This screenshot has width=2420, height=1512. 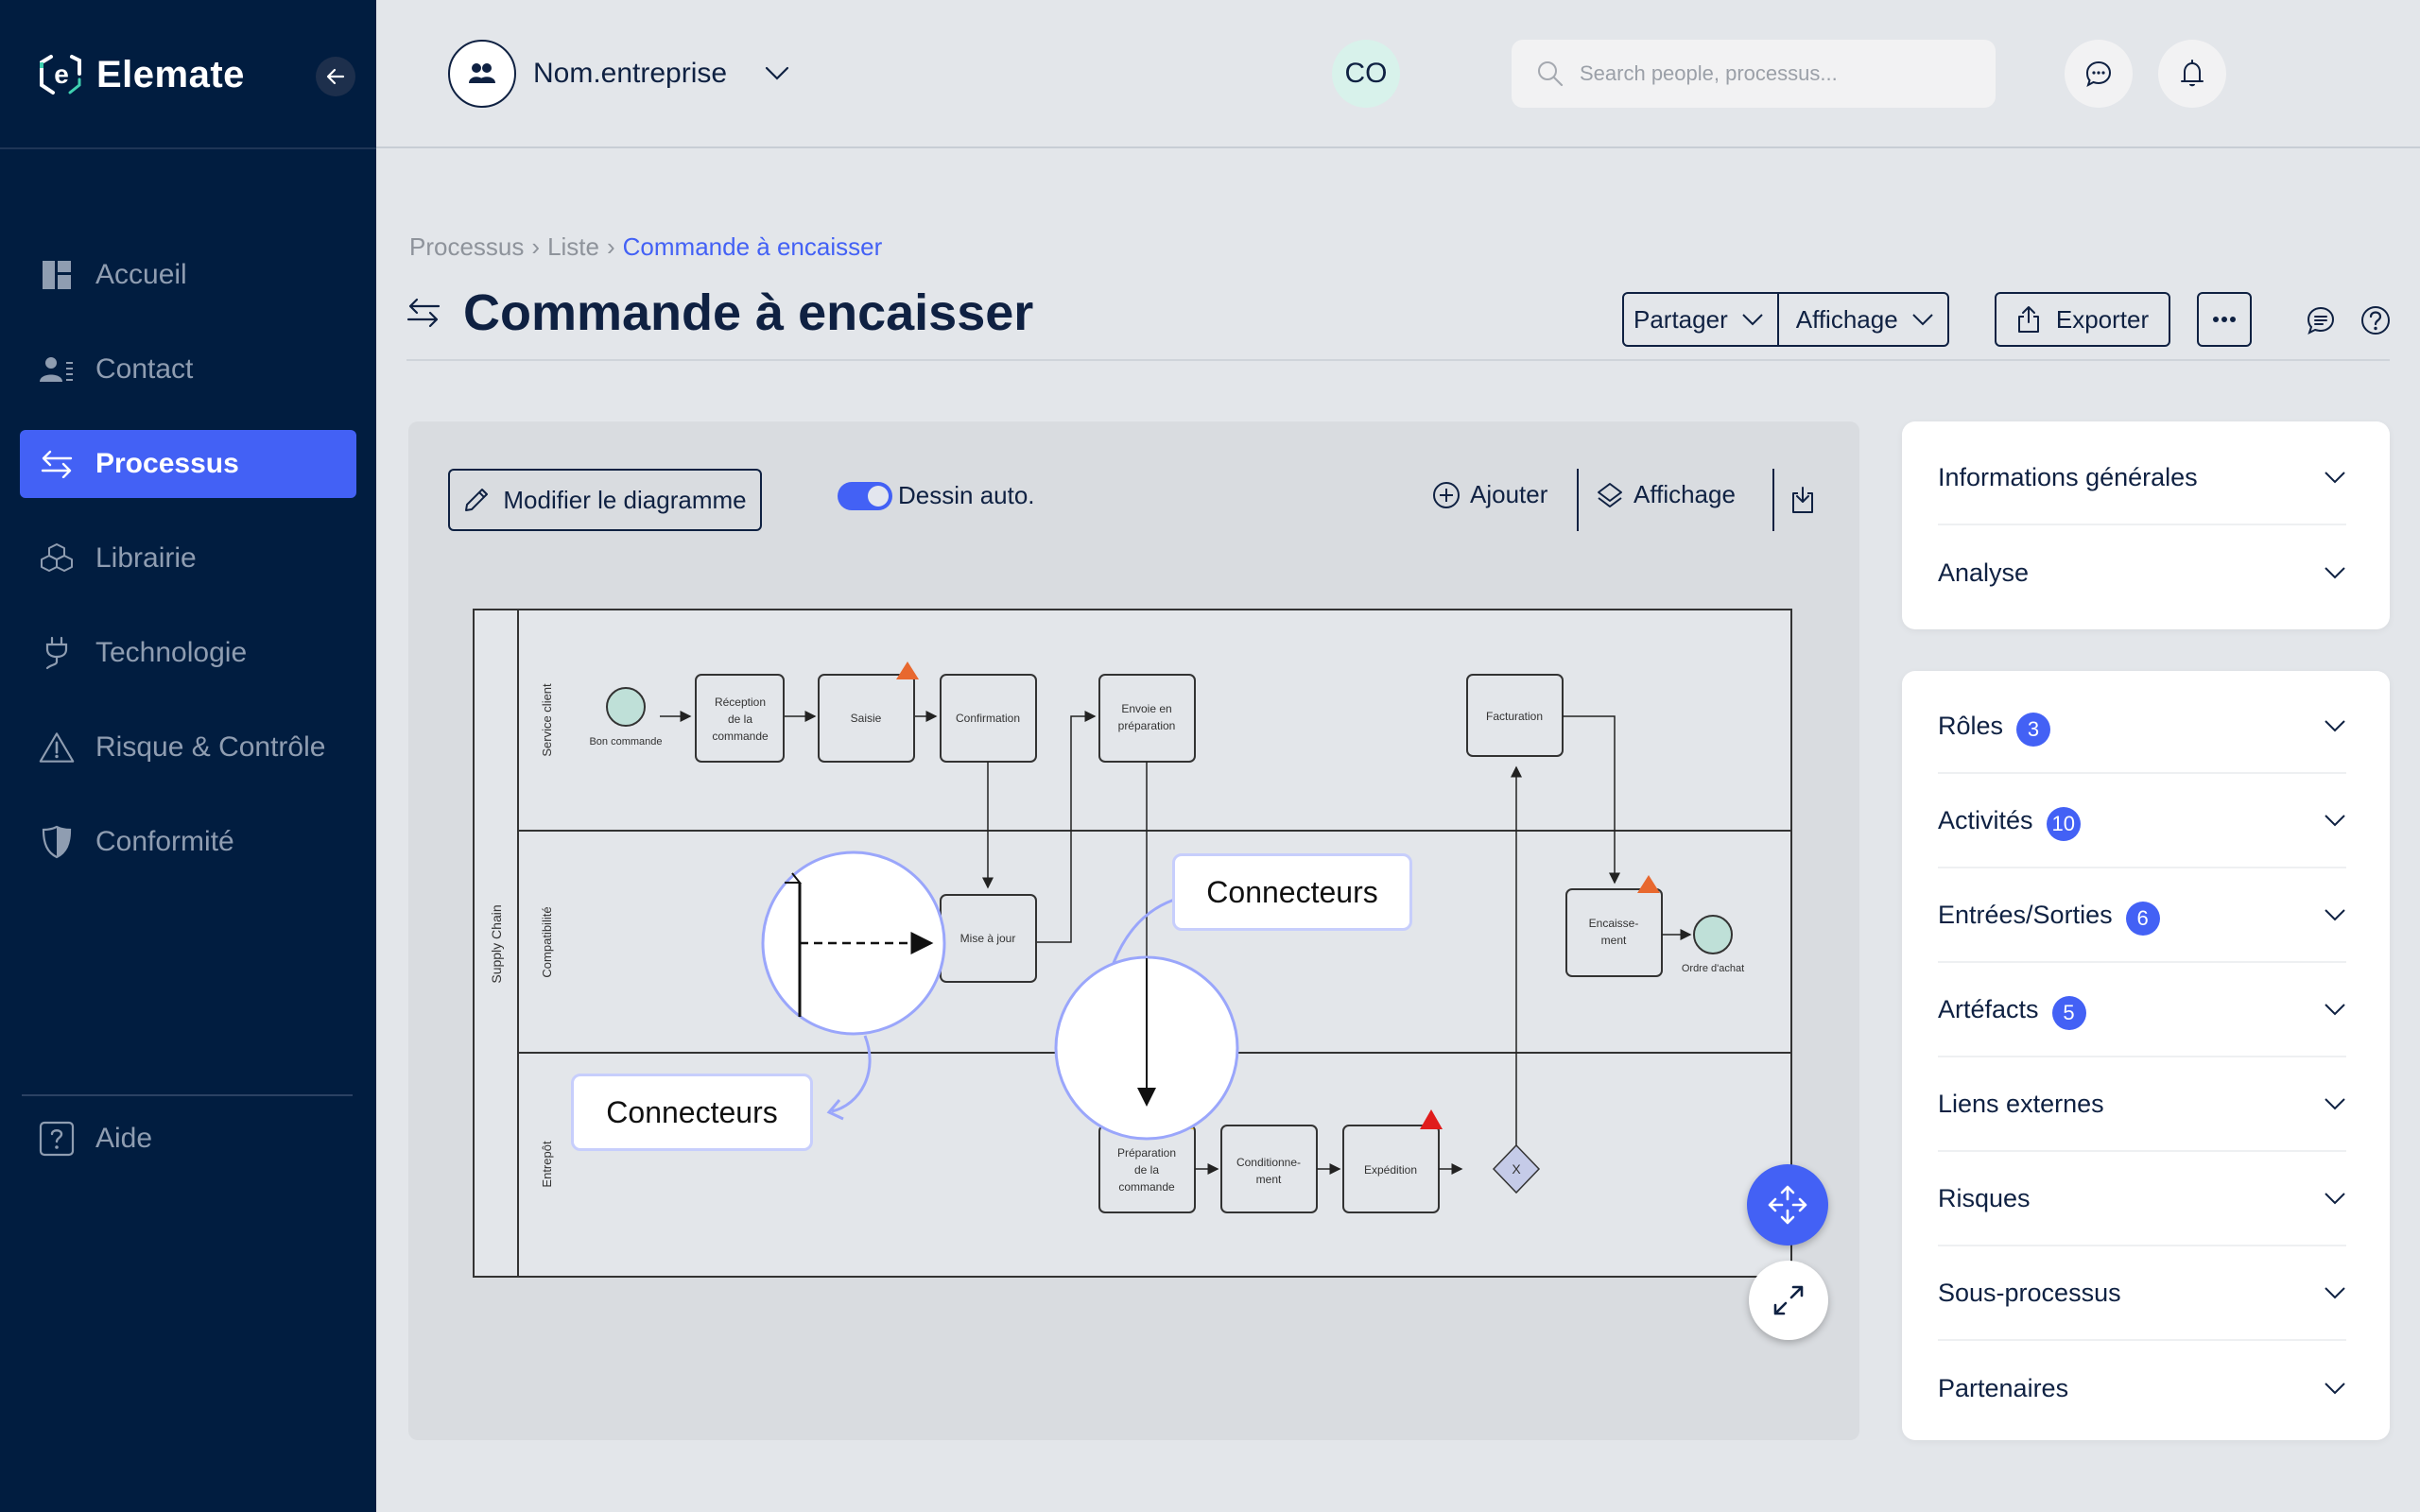 I want to click on comments-button, so click(x=2321, y=320).